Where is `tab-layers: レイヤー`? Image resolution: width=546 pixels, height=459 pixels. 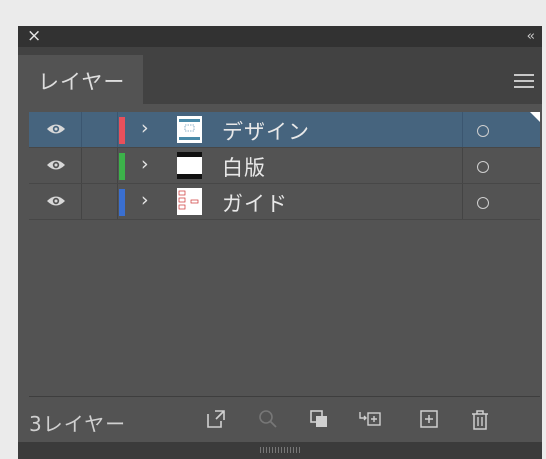 tab-layers: レイヤー is located at coordinates (80, 79).